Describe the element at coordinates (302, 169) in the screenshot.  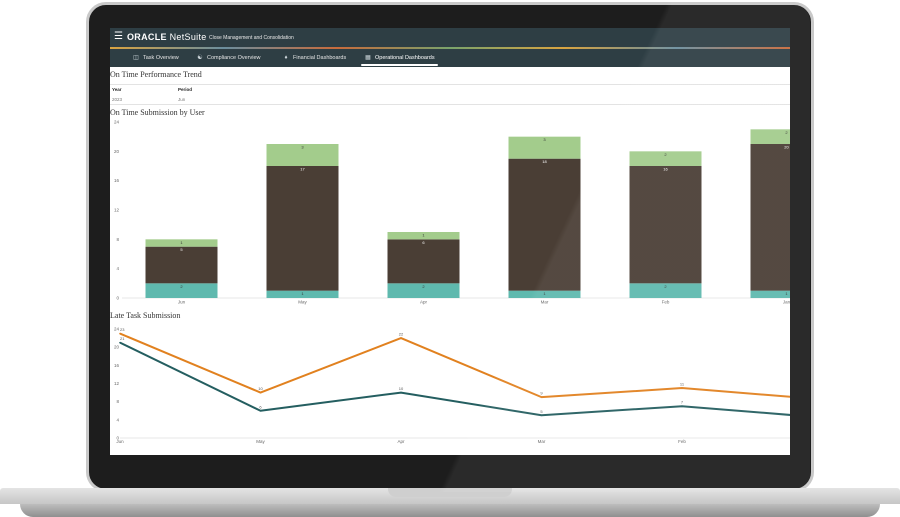
I see `data-label: 17` at that location.